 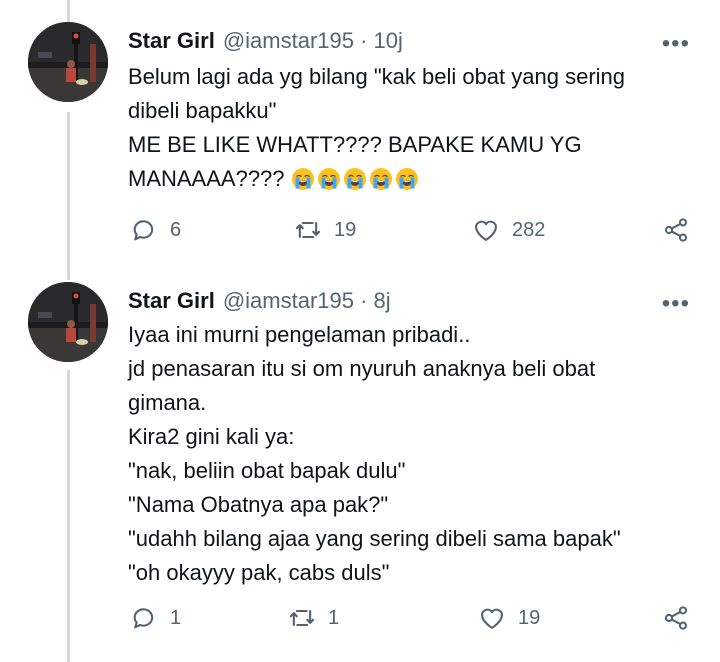 I want to click on tweet-header: Star Girl @iamstar195 · 10j, so click(x=265, y=43).